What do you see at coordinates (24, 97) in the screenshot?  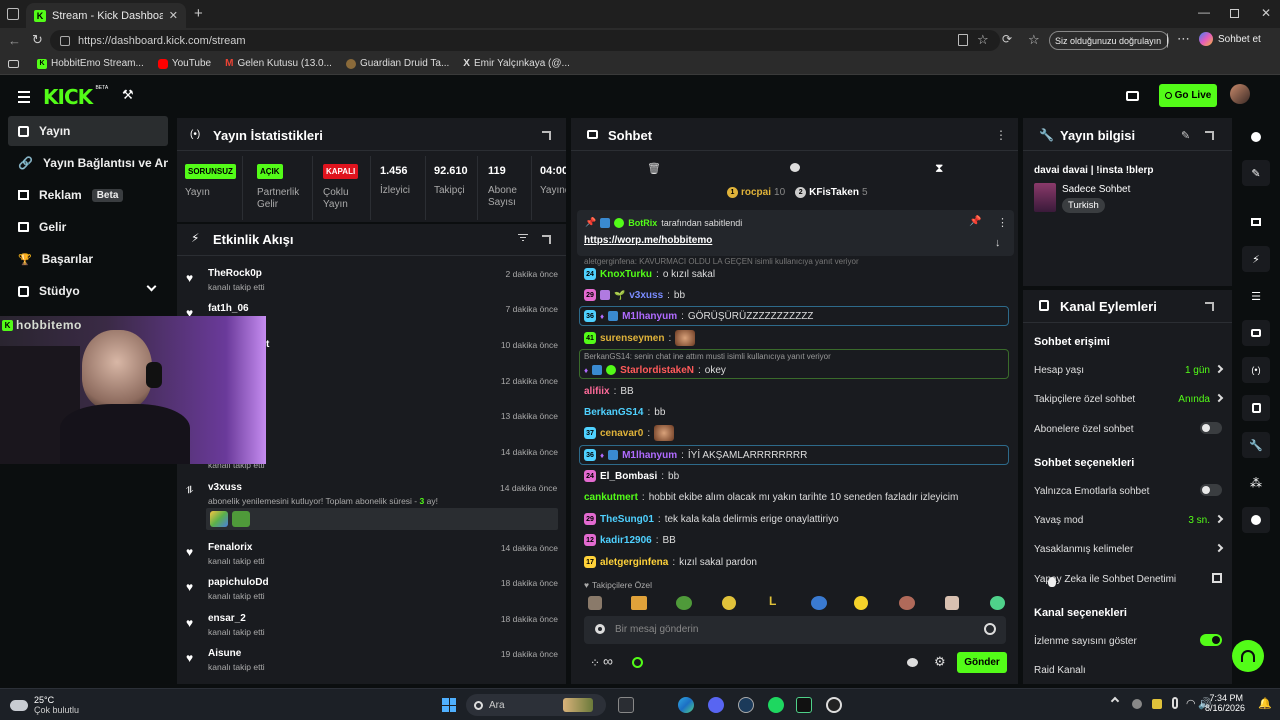 I see `hamburger-menu-icon` at bounding box center [24, 97].